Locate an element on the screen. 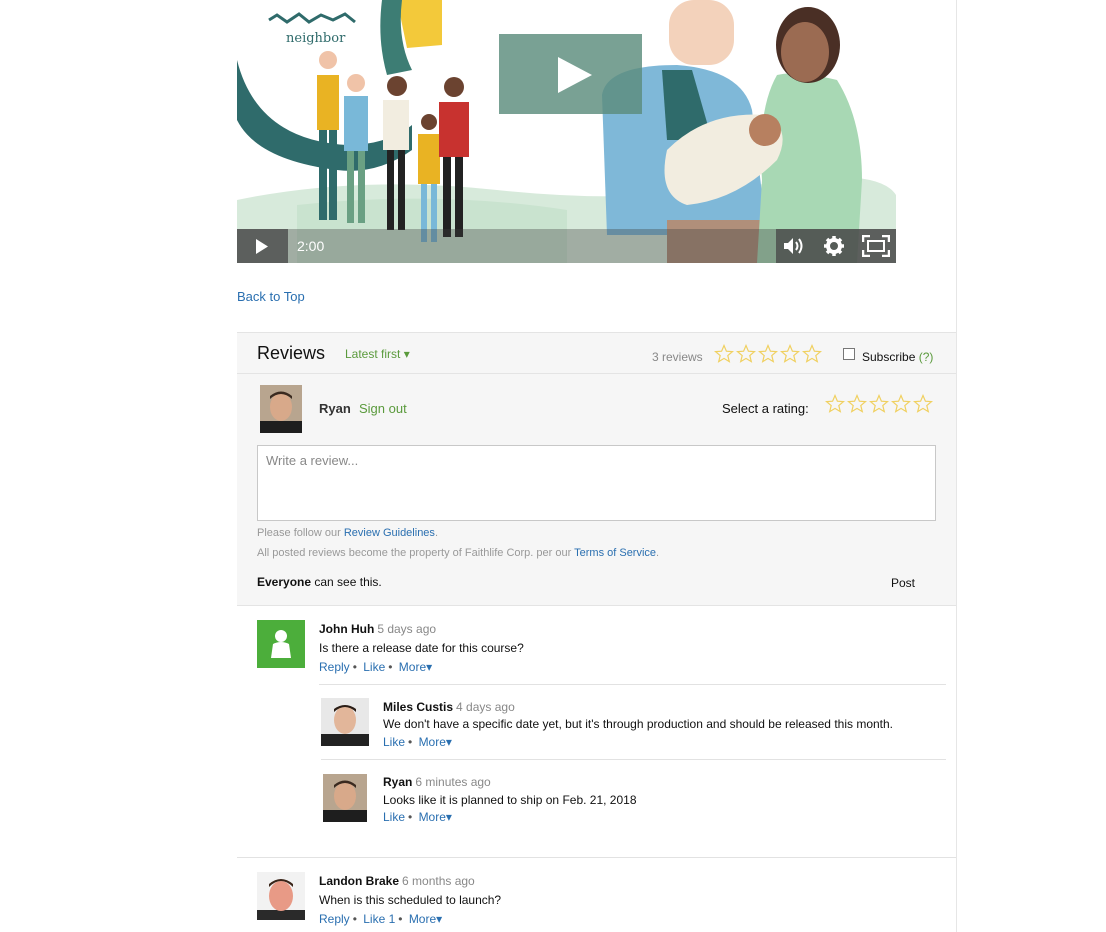 The height and width of the screenshot is (932, 1106). control-play-button is located at coordinates (262, 246).